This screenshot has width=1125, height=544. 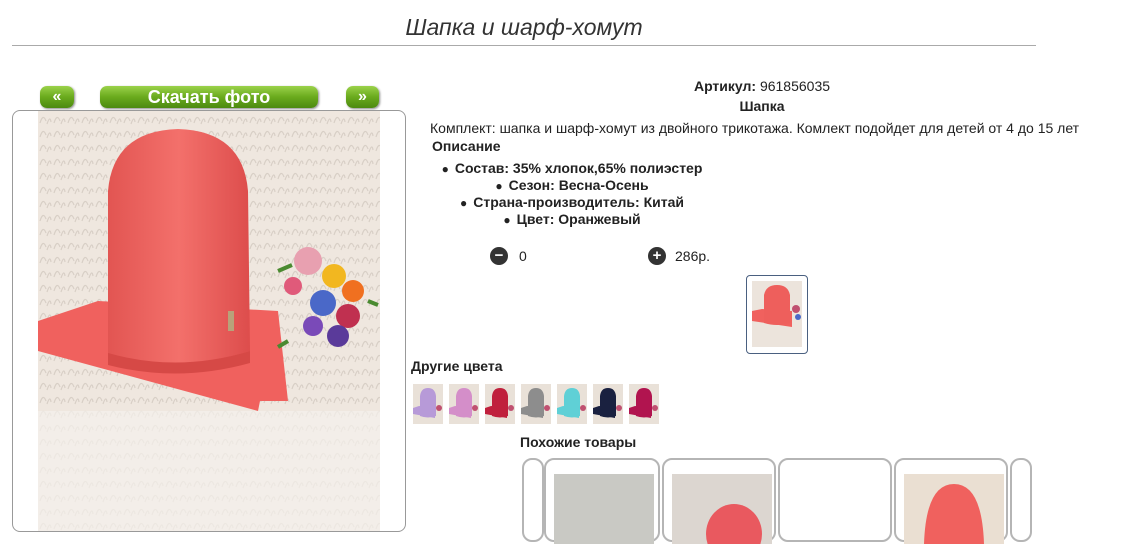 I want to click on quantity-control: − 0, so click(x=508, y=256).